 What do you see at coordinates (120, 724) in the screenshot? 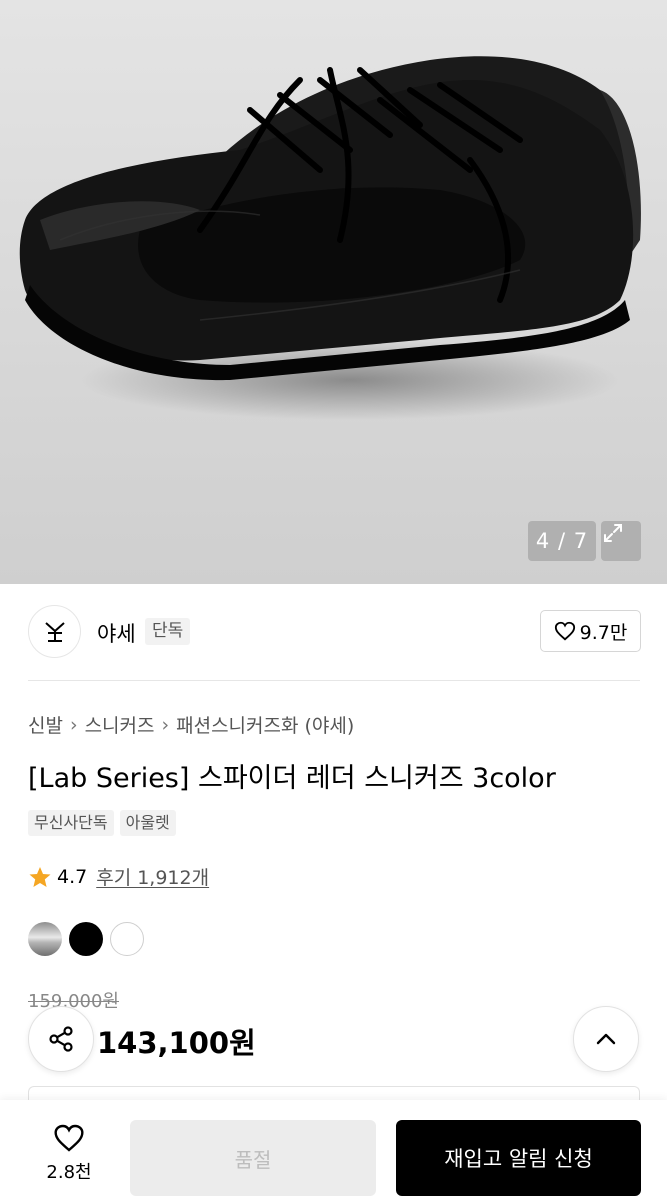
I see `breadcrumb-item-sneakers: 스니커즈` at bounding box center [120, 724].